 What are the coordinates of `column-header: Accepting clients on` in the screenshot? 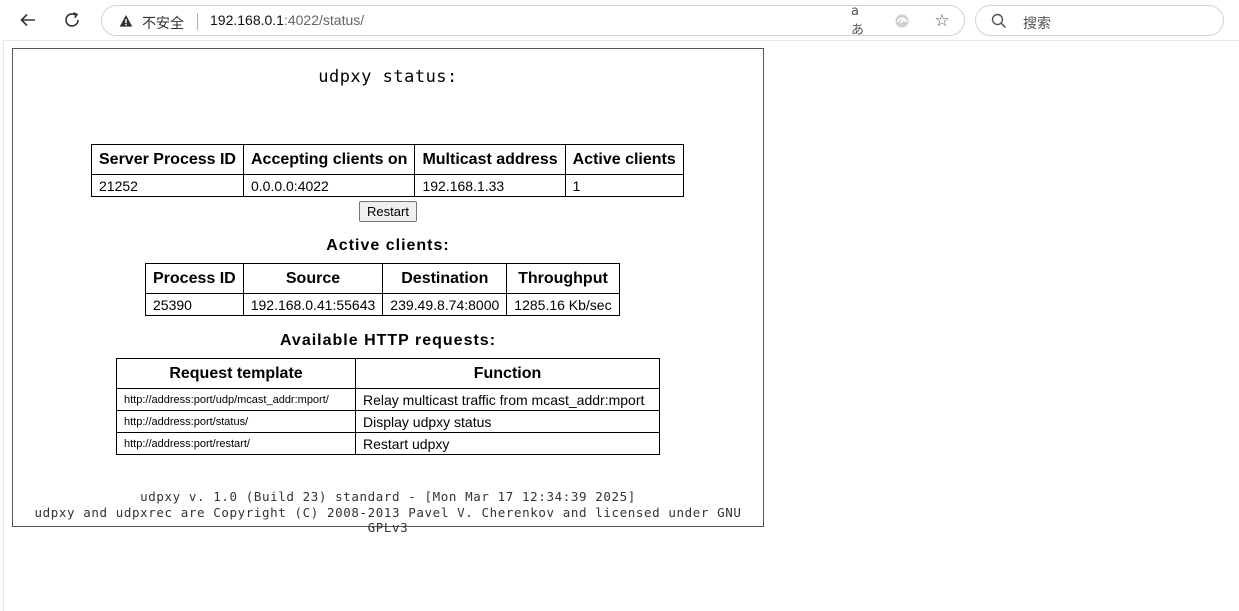 It's located at (329, 159).